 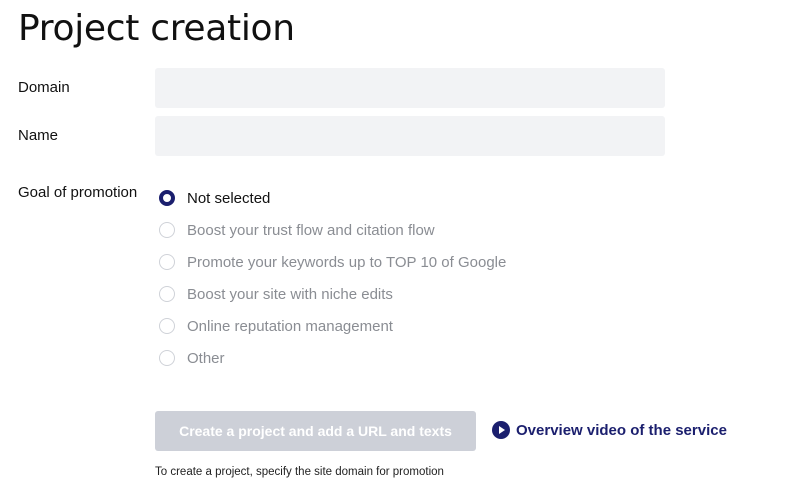 What do you see at coordinates (410, 88) in the screenshot?
I see `domain-input` at bounding box center [410, 88].